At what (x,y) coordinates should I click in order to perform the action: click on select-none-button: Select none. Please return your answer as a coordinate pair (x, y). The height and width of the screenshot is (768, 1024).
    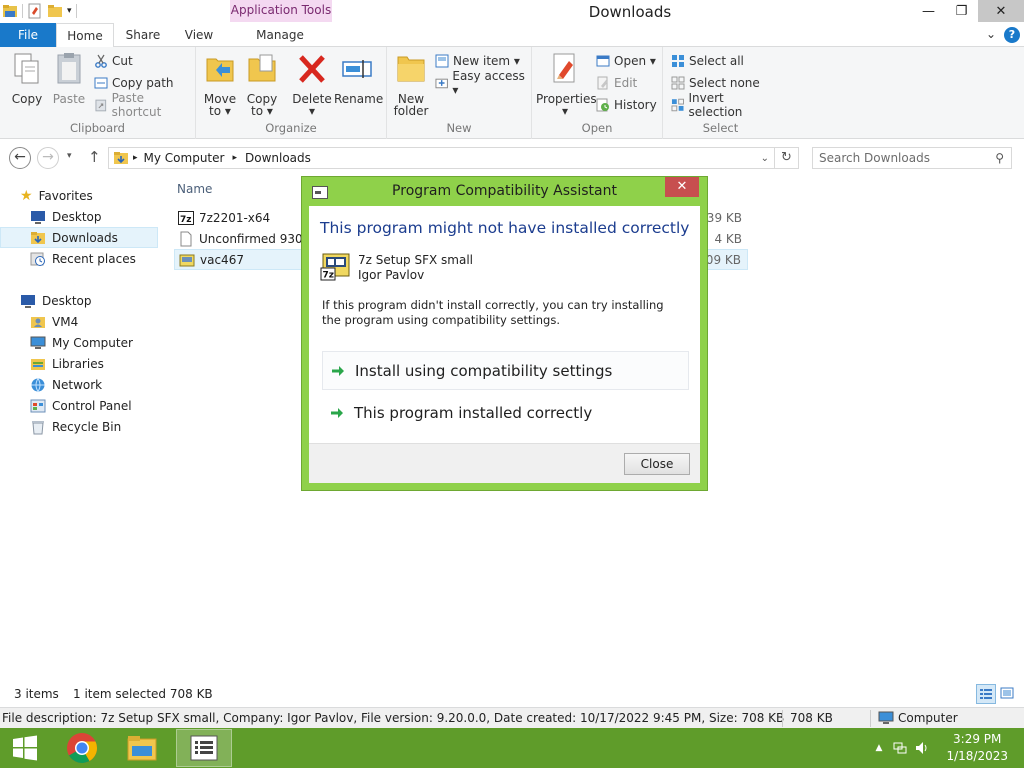
    Looking at the image, I should click on (715, 83).